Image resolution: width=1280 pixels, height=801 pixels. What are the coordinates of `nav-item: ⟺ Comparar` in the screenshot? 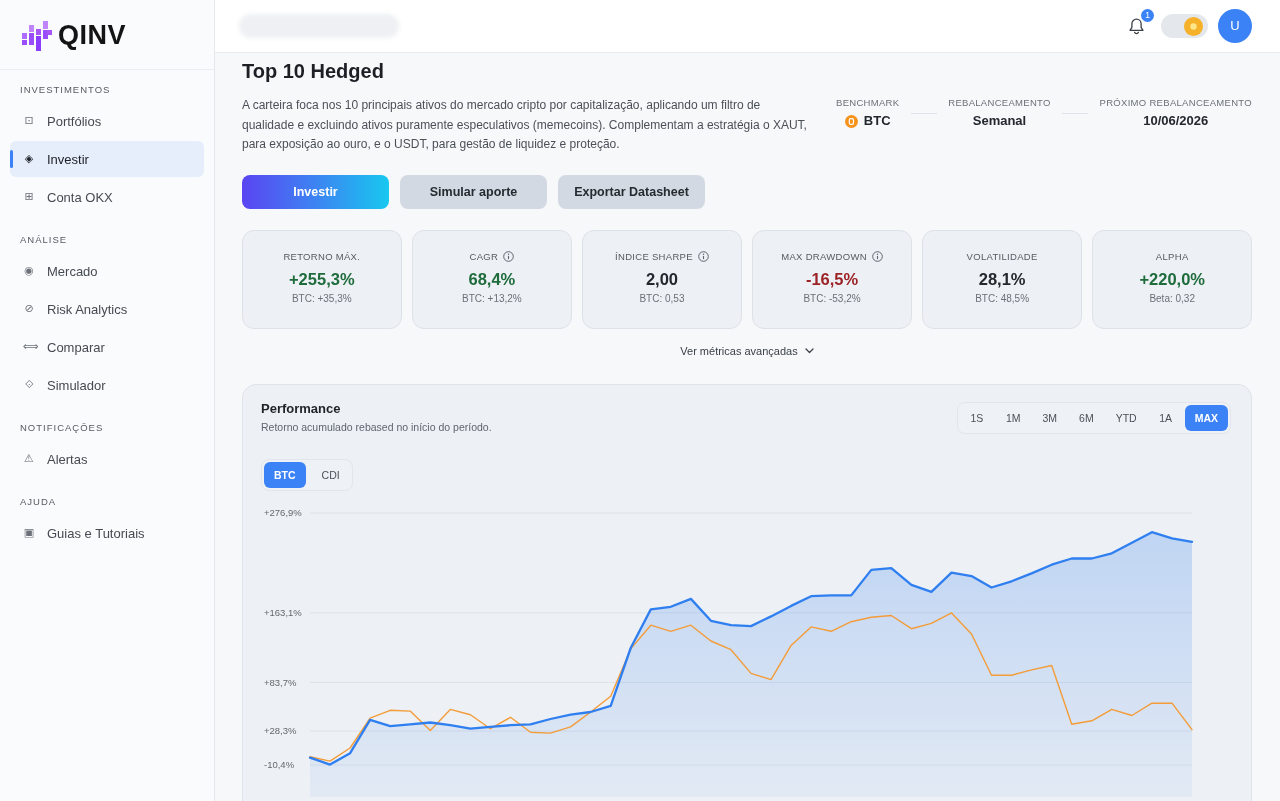 It's located at (107, 347).